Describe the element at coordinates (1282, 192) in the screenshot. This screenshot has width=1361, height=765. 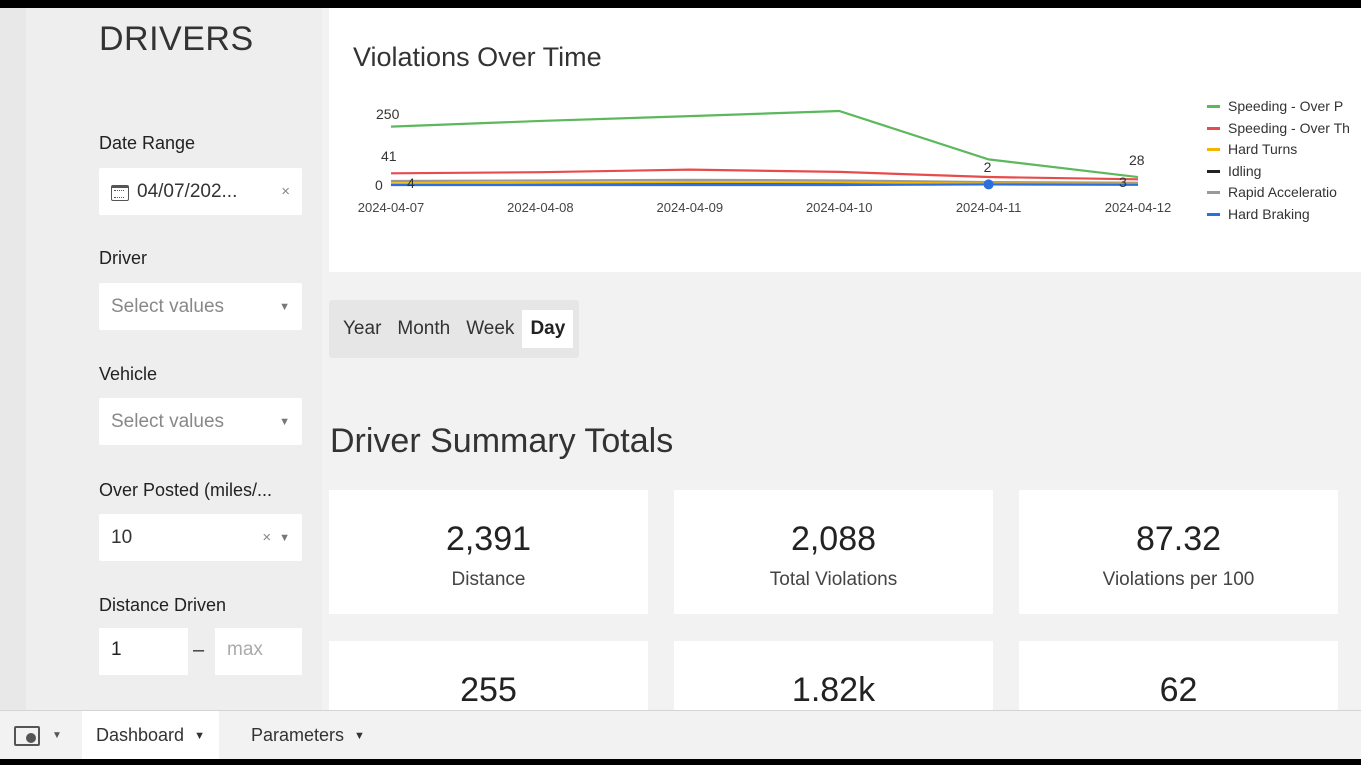
I see `legend-label: Rapid Acceleratio` at that location.